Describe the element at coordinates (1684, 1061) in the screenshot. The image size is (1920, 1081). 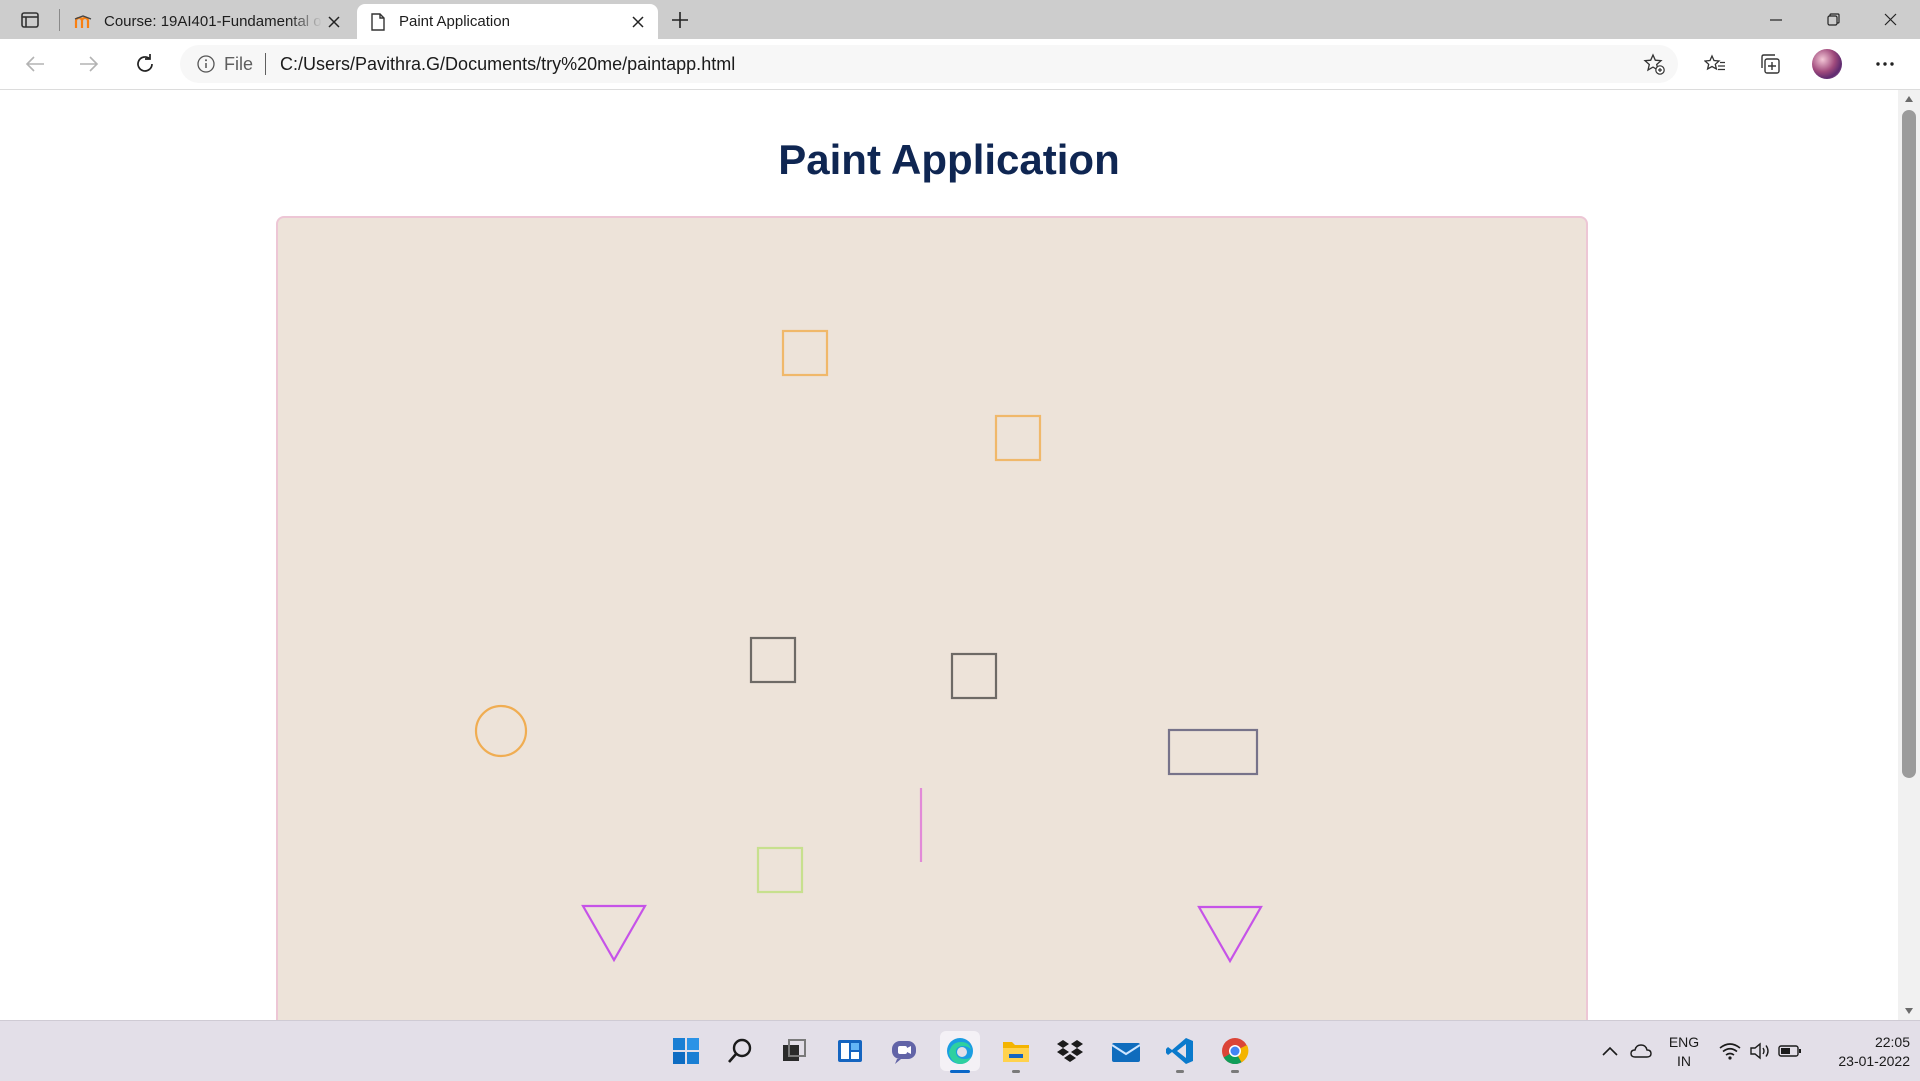
I see `region-code: IN` at that location.